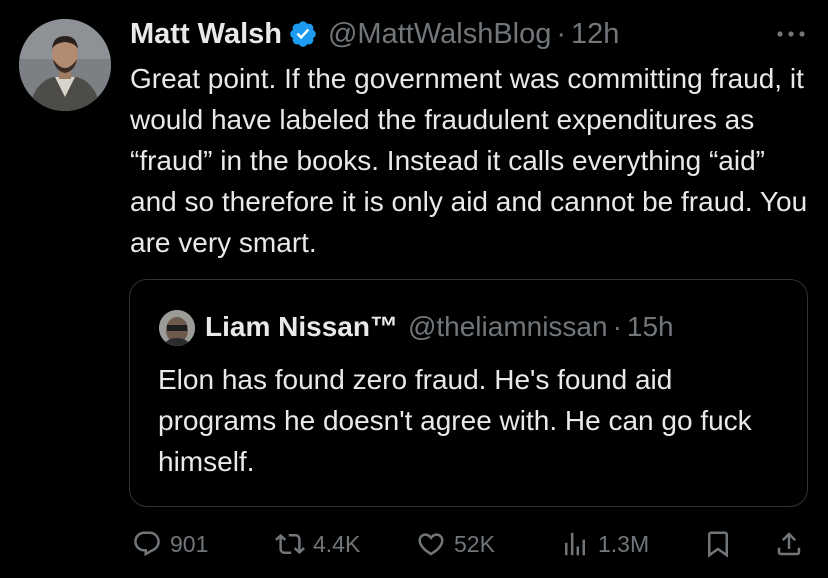  I want to click on author-avatar, so click(65, 65).